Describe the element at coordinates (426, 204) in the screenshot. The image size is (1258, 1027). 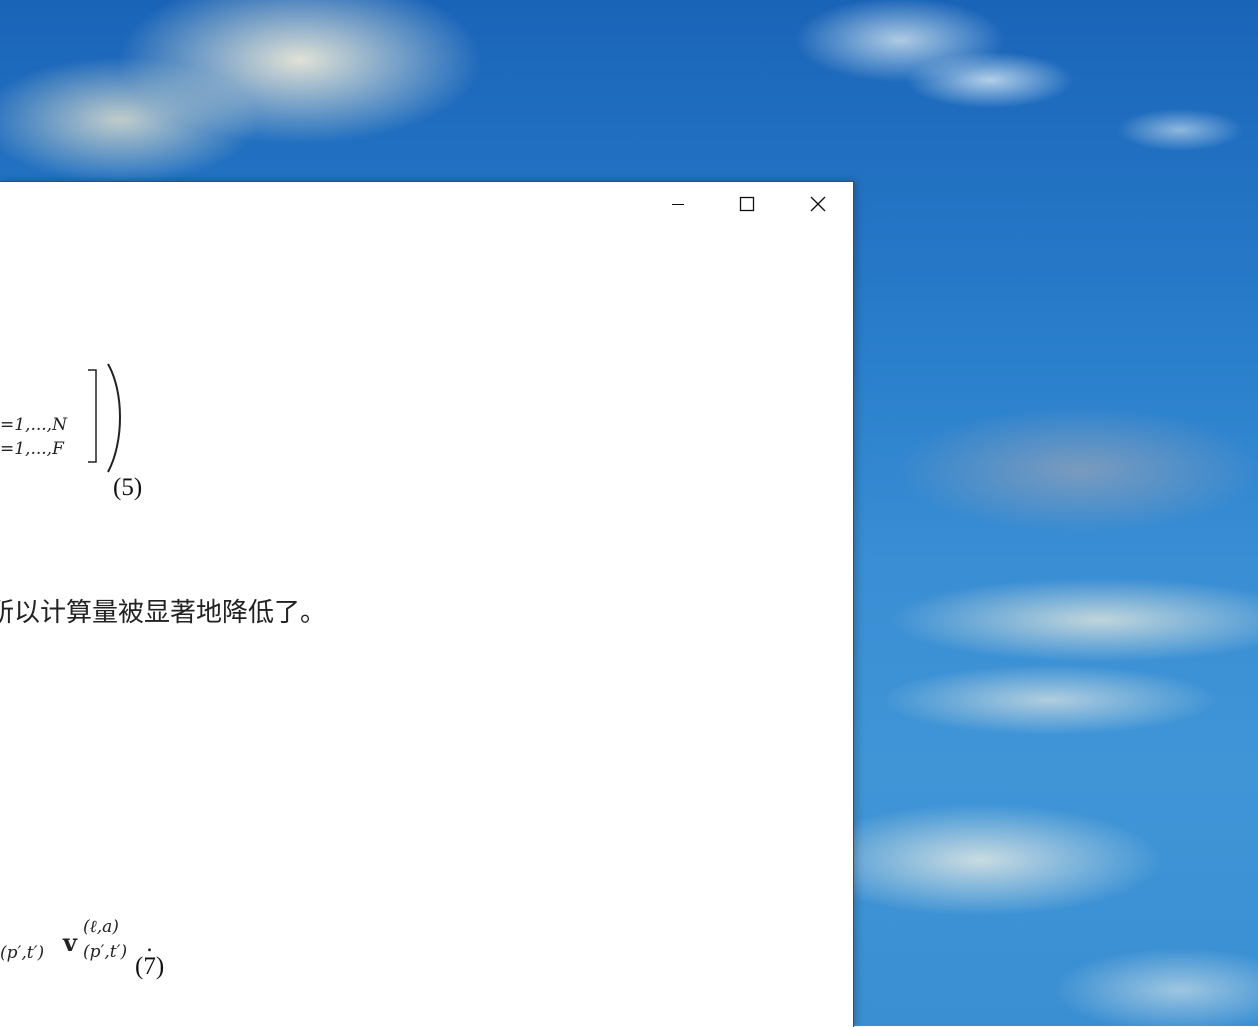
I see `title-bar` at that location.